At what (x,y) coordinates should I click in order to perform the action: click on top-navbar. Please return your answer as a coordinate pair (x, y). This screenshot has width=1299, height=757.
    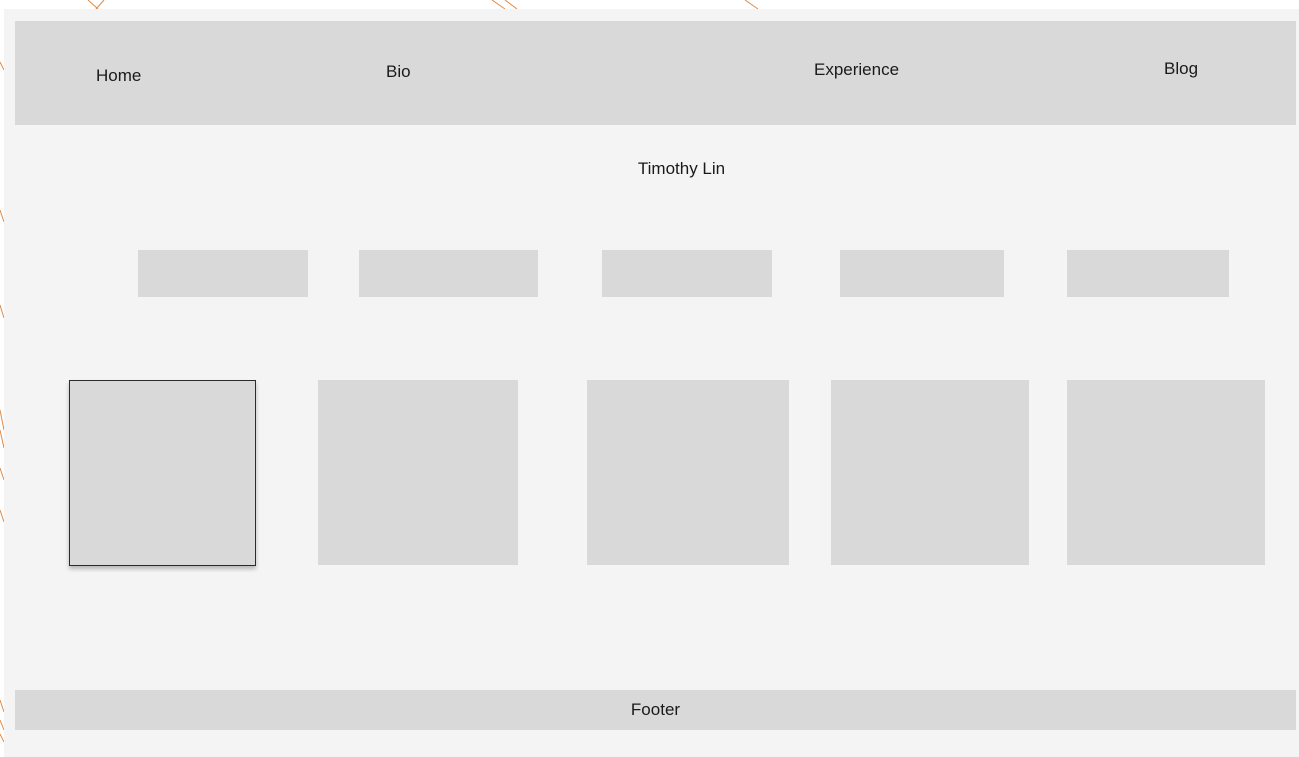
    Looking at the image, I should click on (655, 73).